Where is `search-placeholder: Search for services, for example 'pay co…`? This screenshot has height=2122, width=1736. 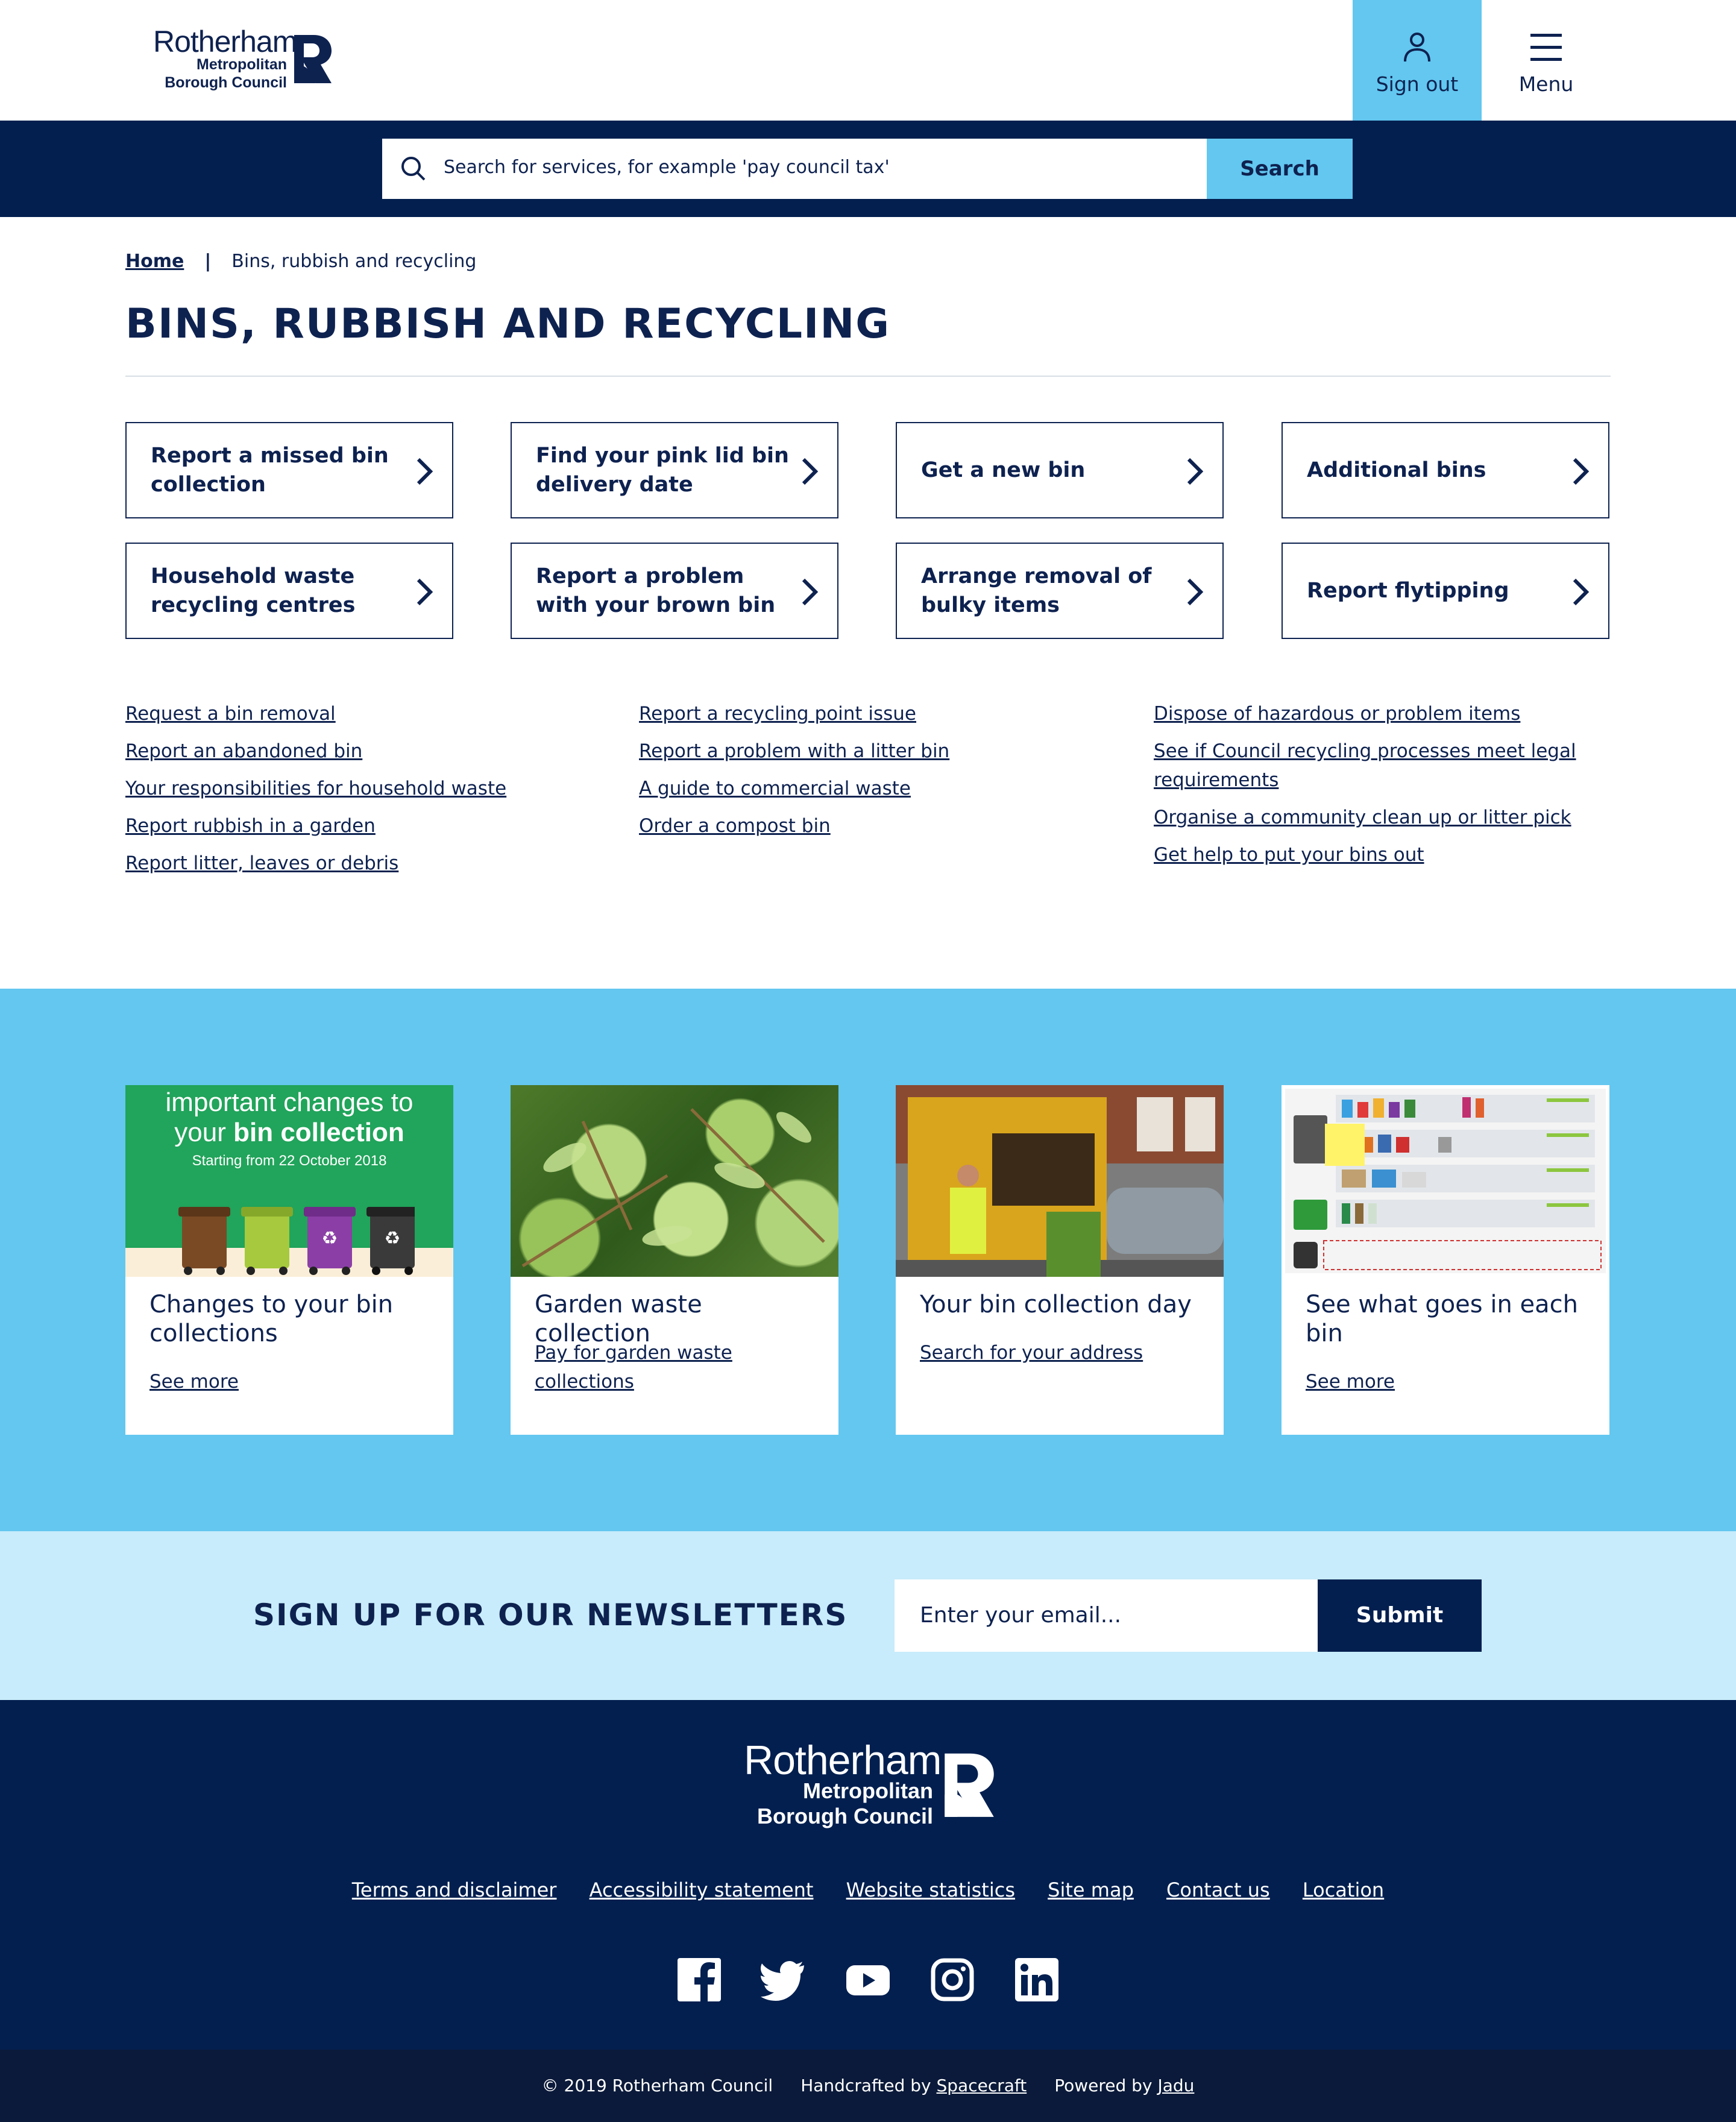
search-placeholder: Search for services, for example 'pay co… is located at coordinates (667, 167).